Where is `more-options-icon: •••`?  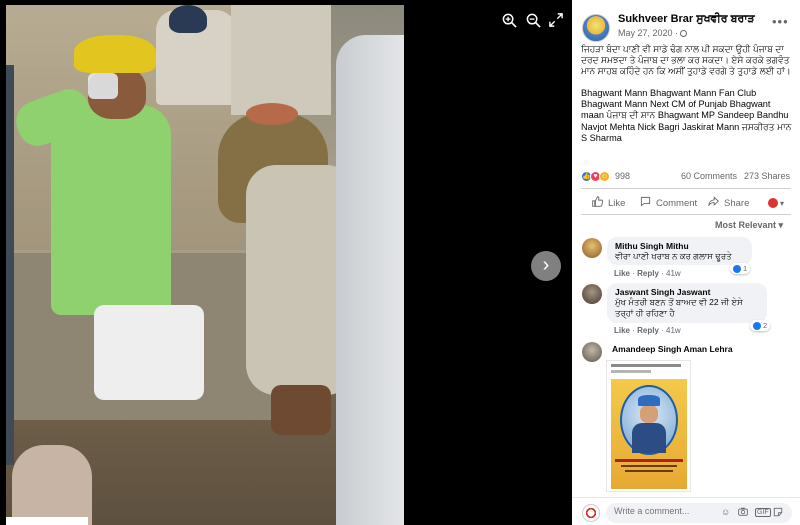 more-options-icon: ••• is located at coordinates (780, 21).